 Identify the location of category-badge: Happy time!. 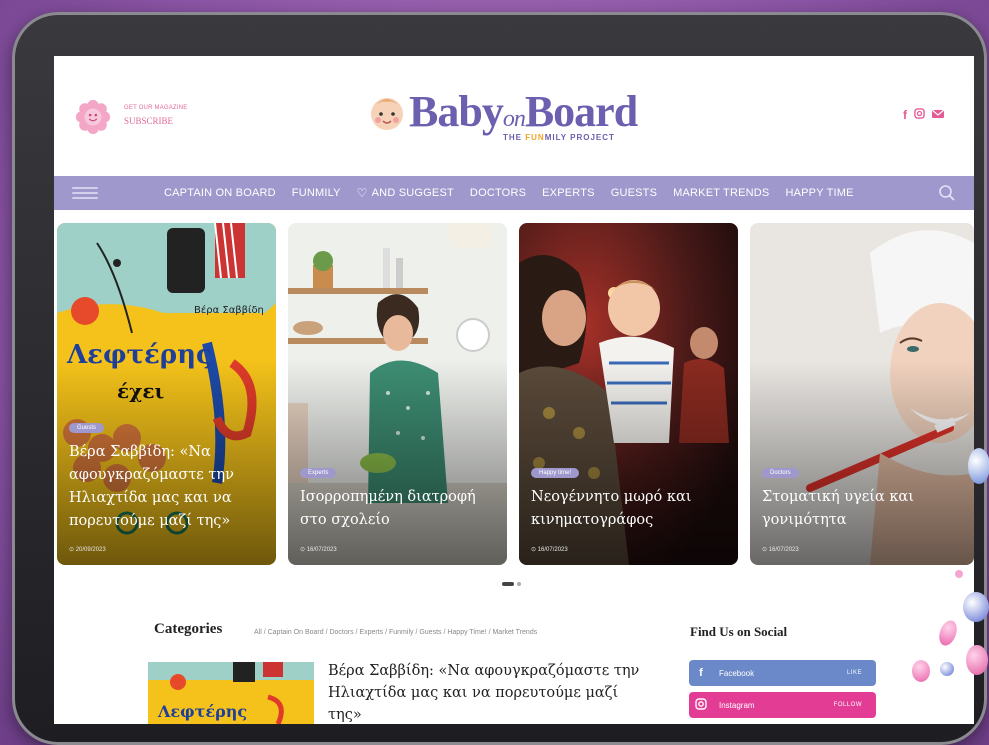
(555, 473).